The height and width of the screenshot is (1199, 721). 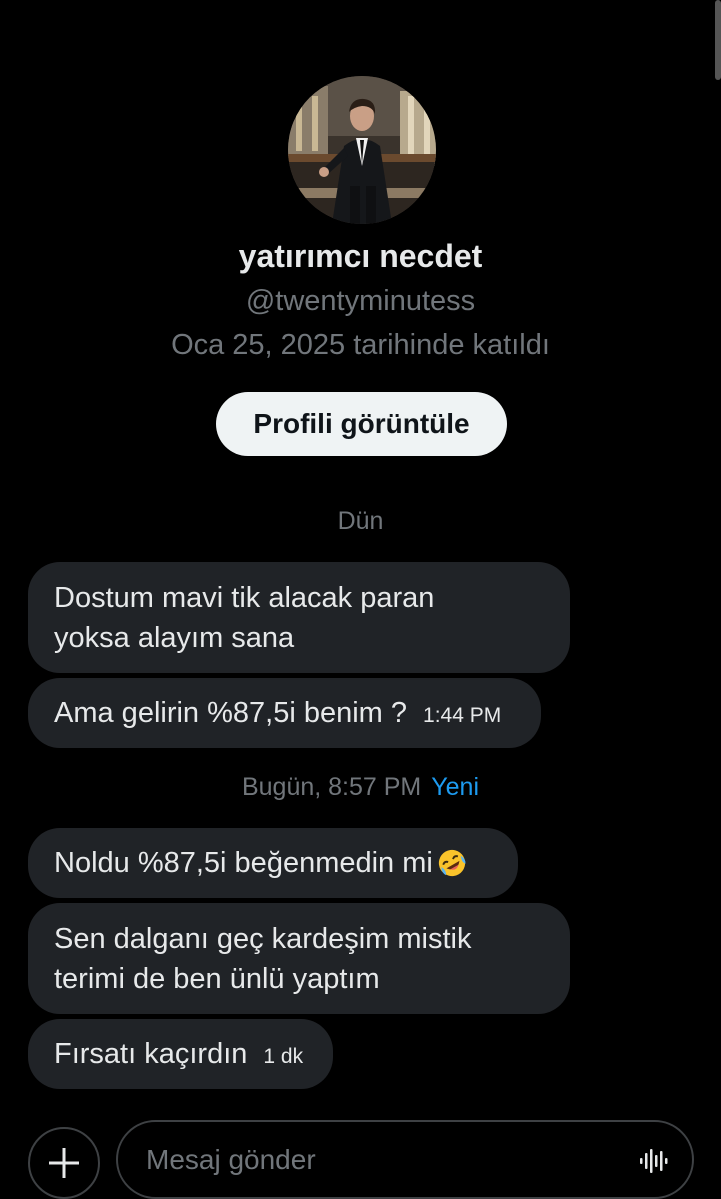 What do you see at coordinates (243, 863) in the screenshot?
I see `message-text: Noldu %87,5i beğenmedin mi` at bounding box center [243, 863].